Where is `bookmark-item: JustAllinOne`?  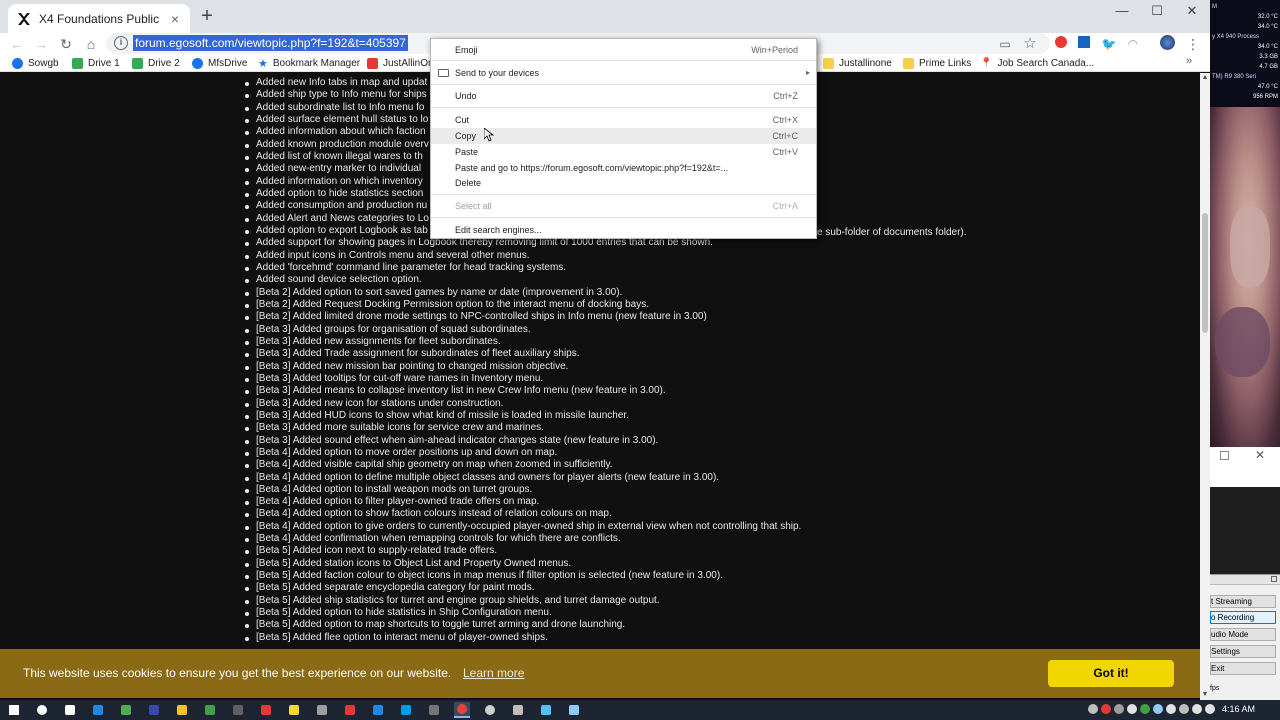
bookmark-item: JustAllinOne is located at coordinates (403, 63).